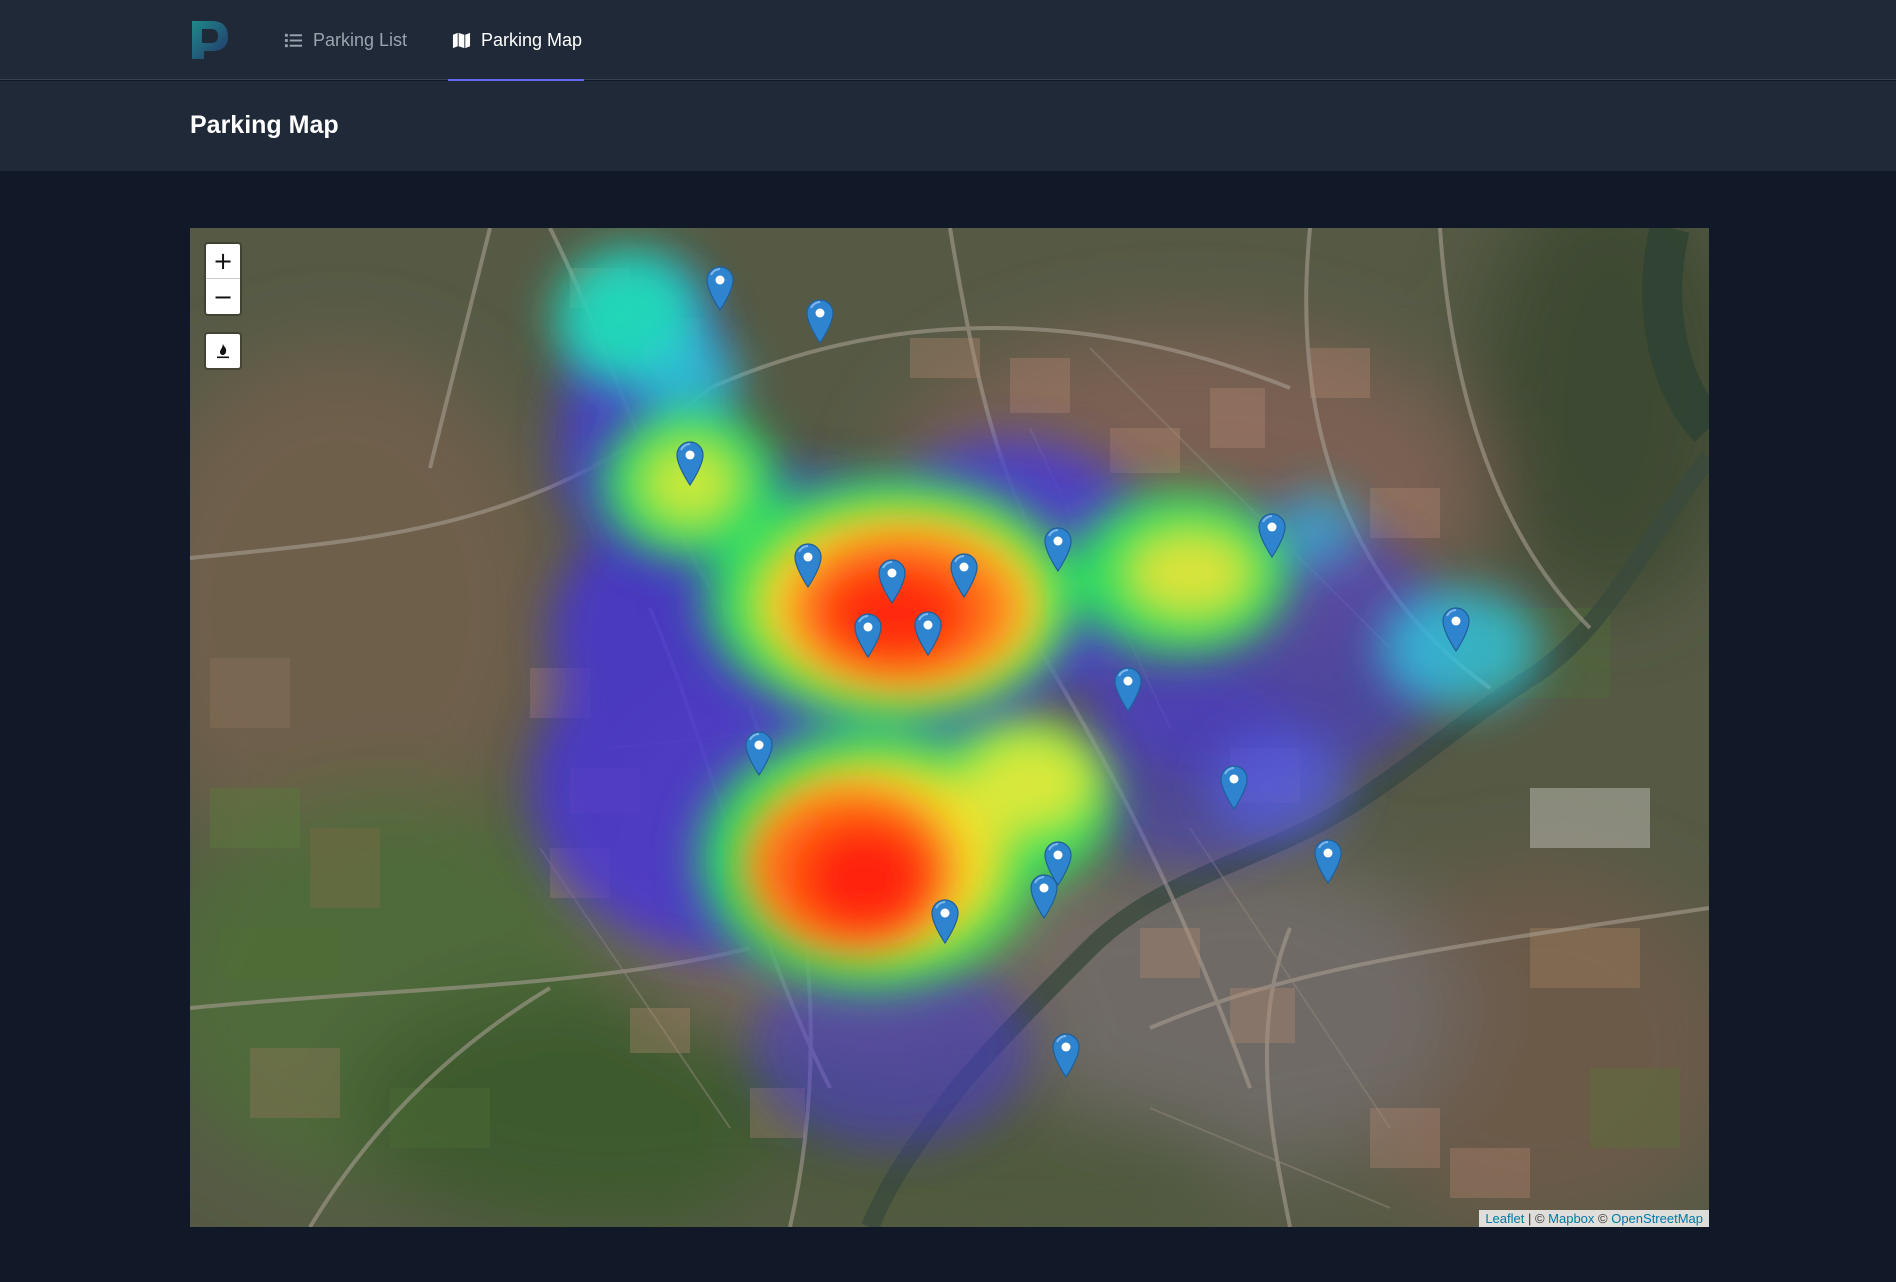 This screenshot has height=1282, width=1896. Describe the element at coordinates (223, 261) in the screenshot. I see `zoom-in-button: +` at that location.